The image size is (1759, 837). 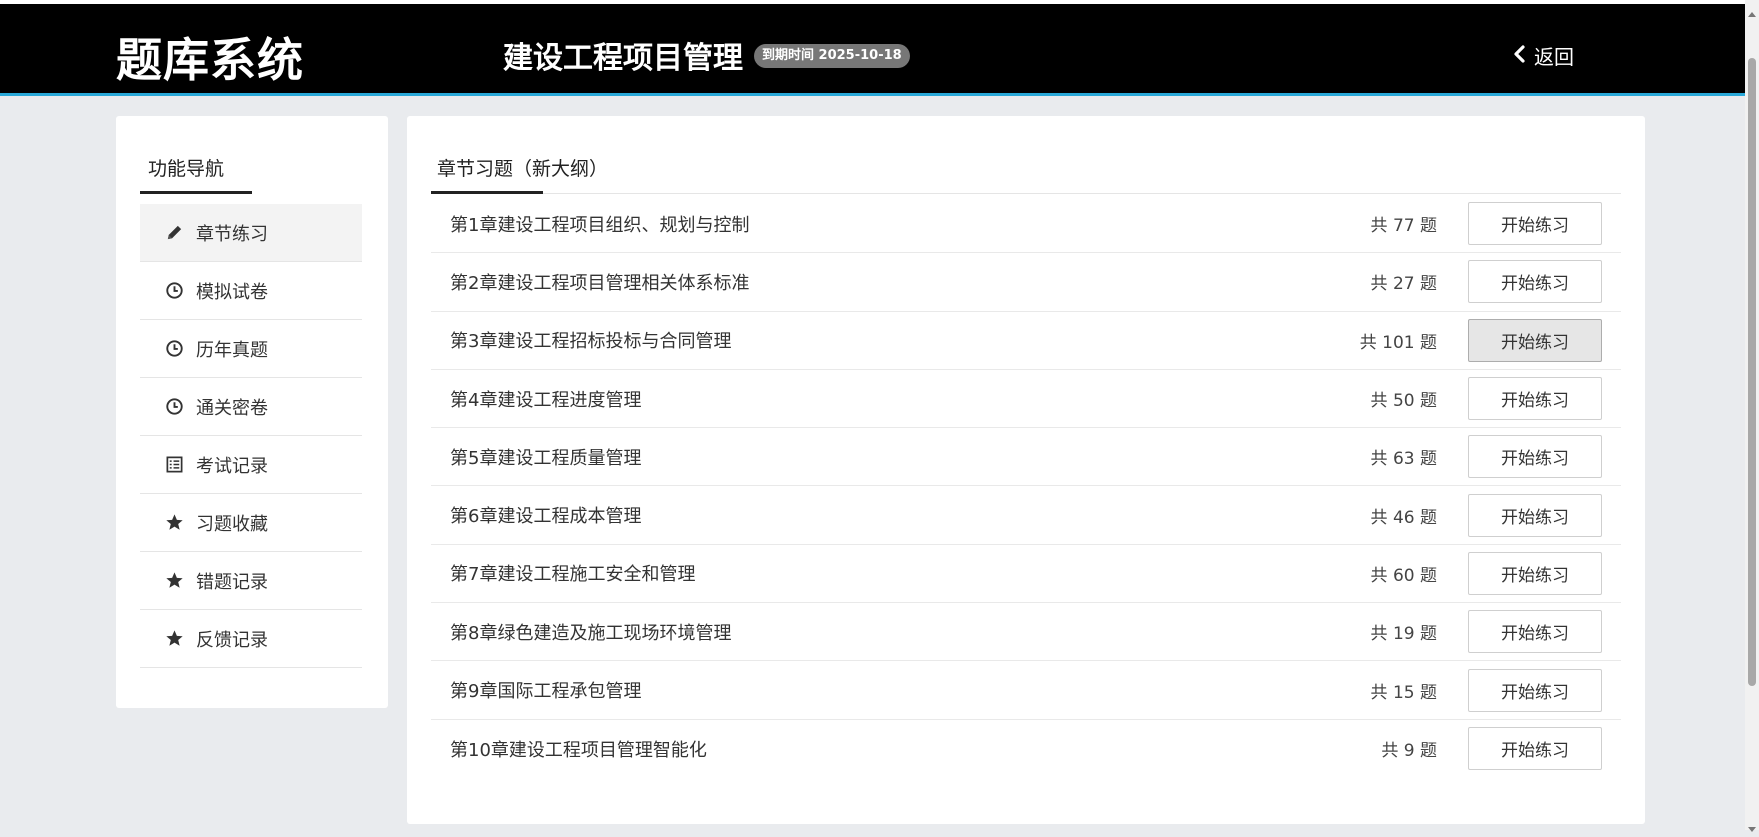 What do you see at coordinates (232, 292) in the screenshot?
I see `sidebar-item-label: 模拟试卷` at bounding box center [232, 292].